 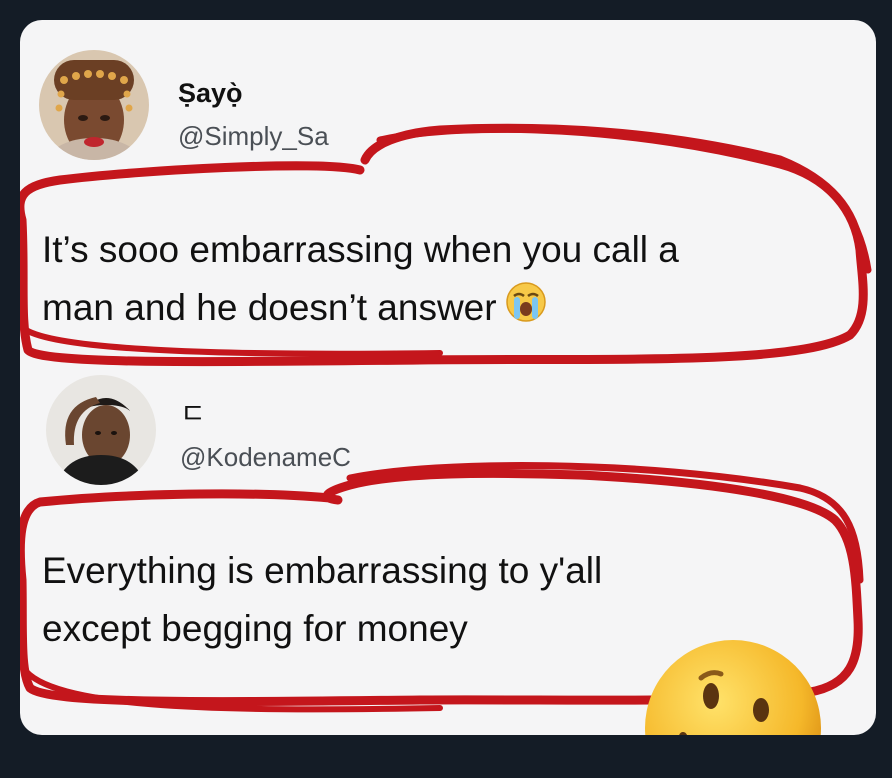 I want to click on tweet-2-handle: @KodenameC, so click(x=265, y=457).